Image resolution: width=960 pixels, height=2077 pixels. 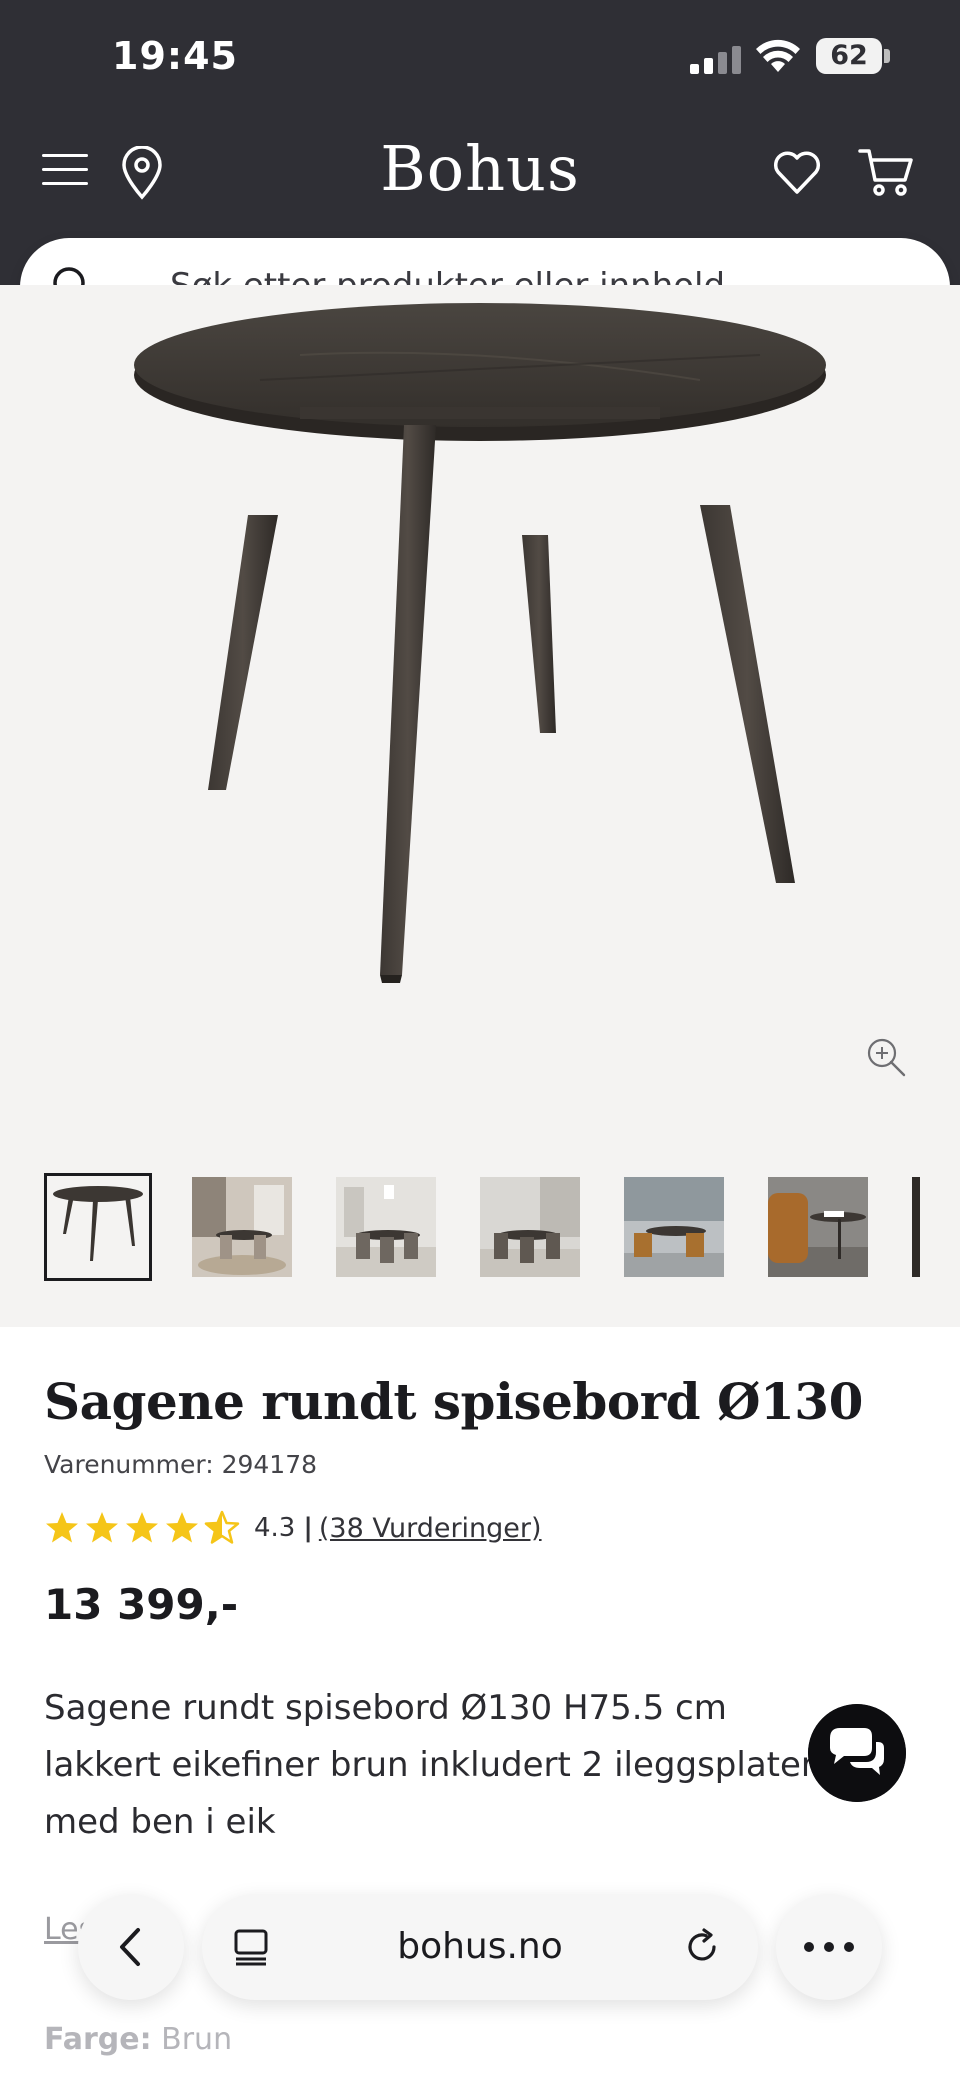 I want to click on reload-icon, so click(x=702, y=1947).